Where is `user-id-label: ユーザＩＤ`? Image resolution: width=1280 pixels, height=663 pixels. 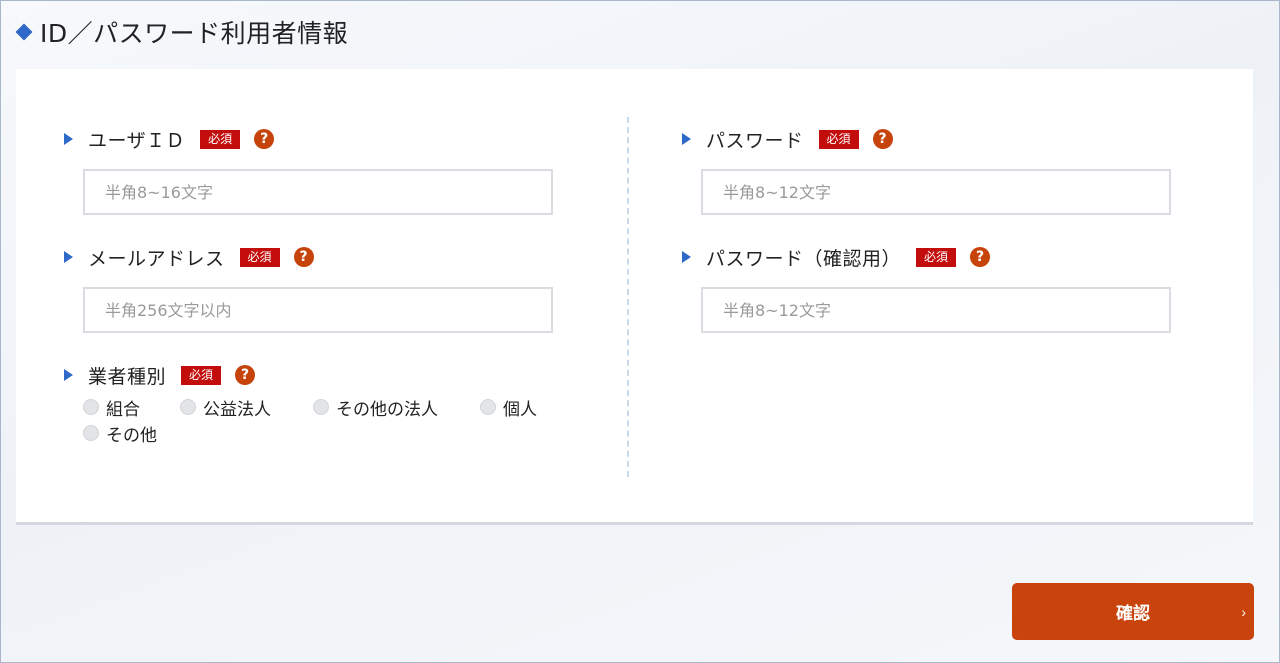
user-id-label: ユーザＩＤ is located at coordinates (137, 140).